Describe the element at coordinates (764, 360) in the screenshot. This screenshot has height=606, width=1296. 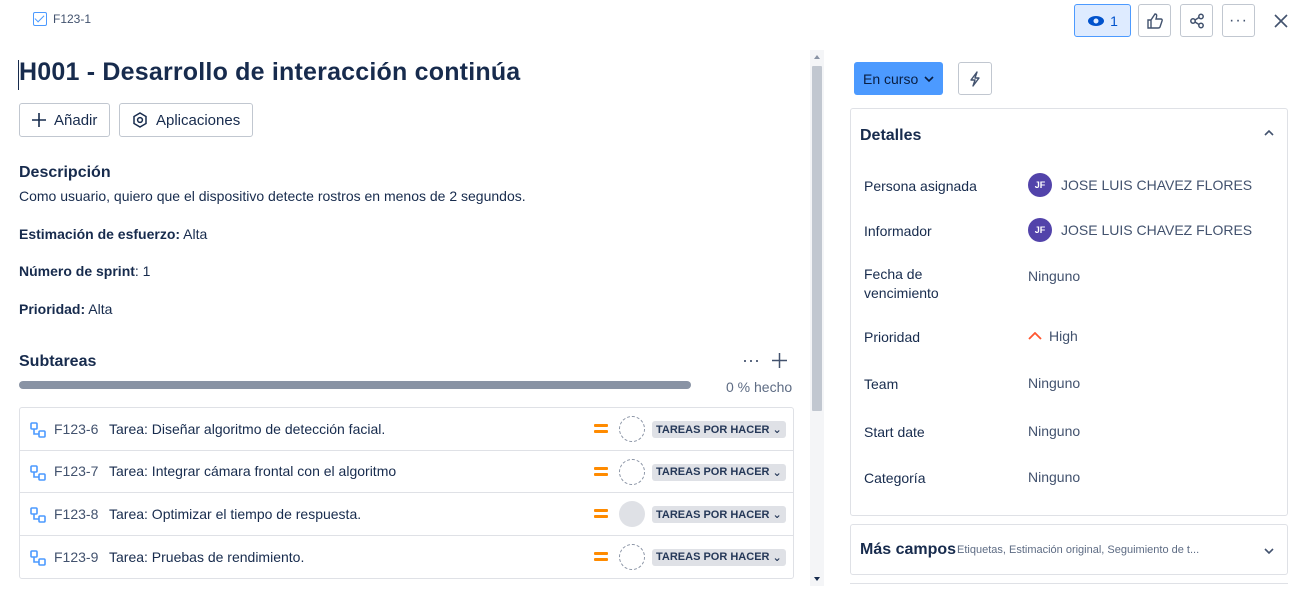
I see `subtasks-actions: ···` at that location.